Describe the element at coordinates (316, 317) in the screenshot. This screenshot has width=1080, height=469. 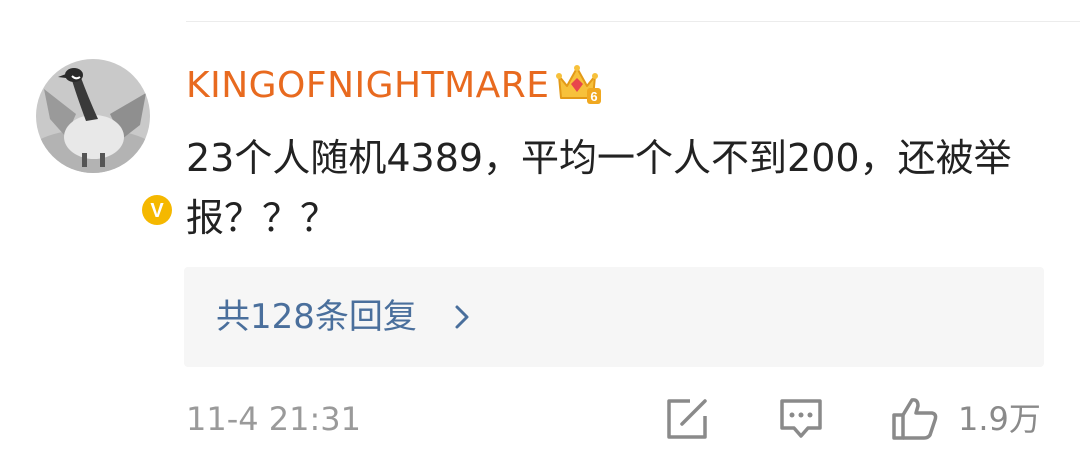
I see `replies-label: 共128条回复` at that location.